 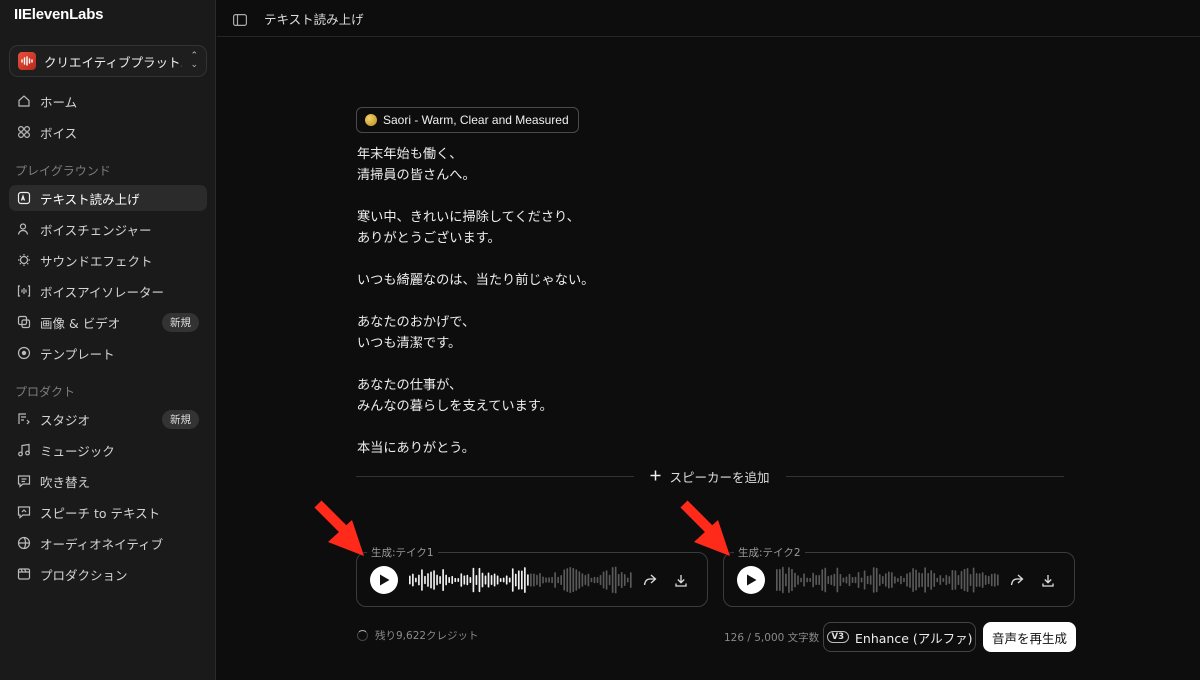 I want to click on sidebar-item-sound-effects: サウンドエフェクト, so click(x=108, y=260).